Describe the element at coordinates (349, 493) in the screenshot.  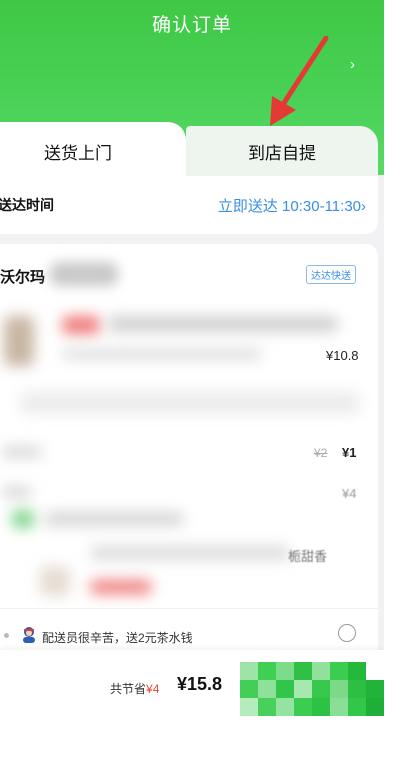
I see `fee-price-2: ¥4` at that location.